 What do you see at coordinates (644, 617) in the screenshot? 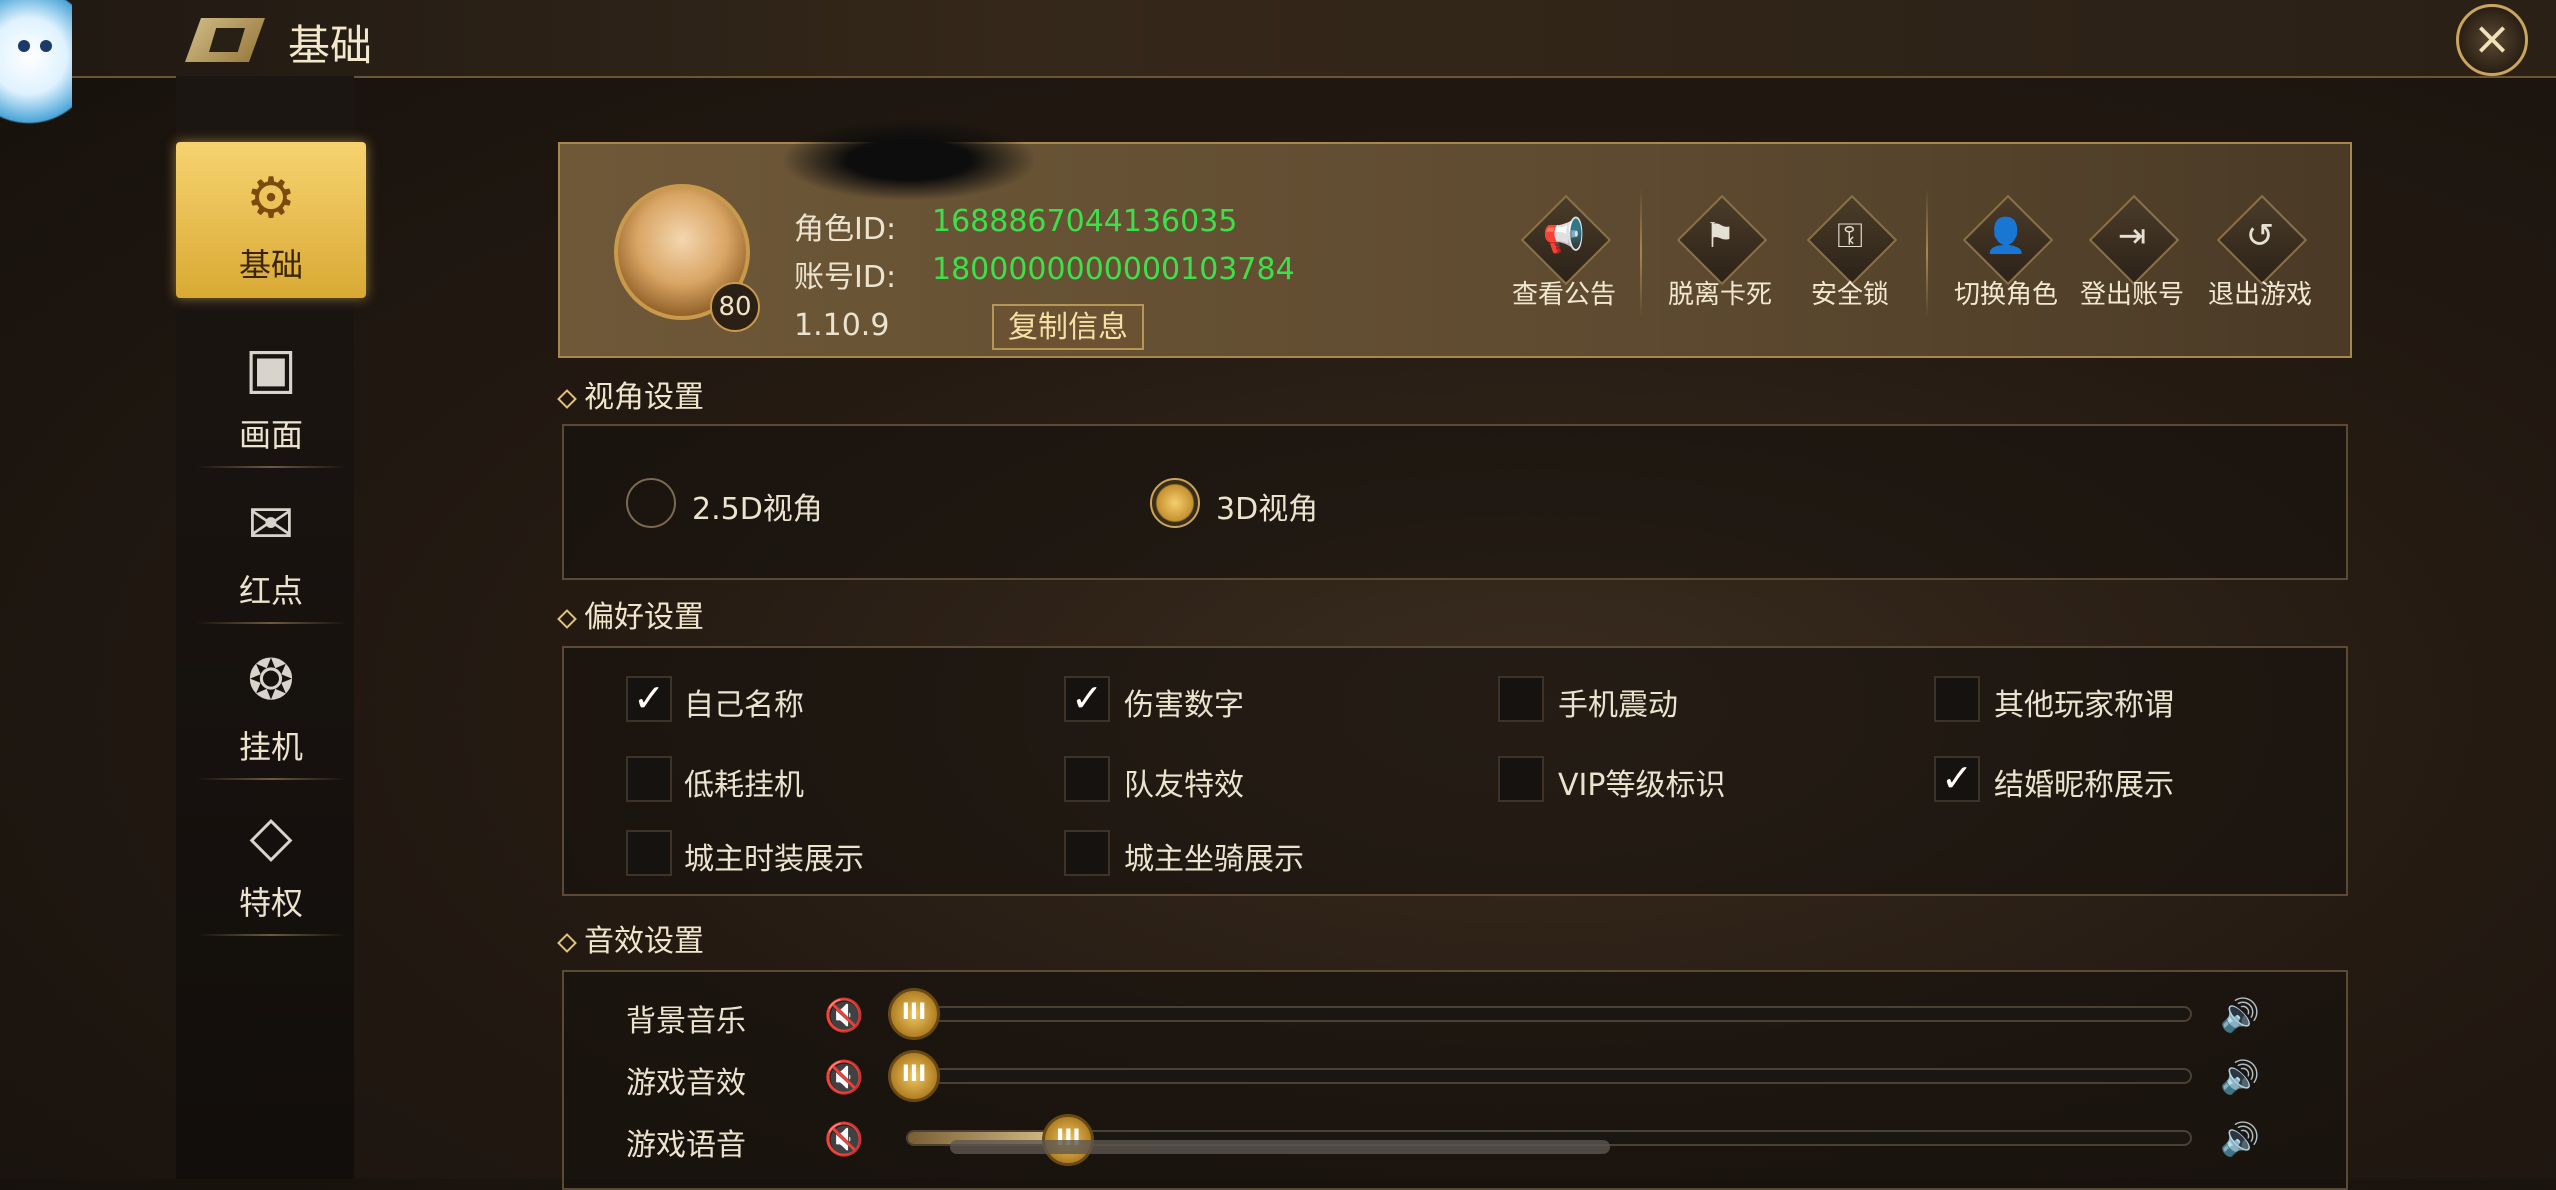
I see `section-title-text: 偏好设置` at bounding box center [644, 617].